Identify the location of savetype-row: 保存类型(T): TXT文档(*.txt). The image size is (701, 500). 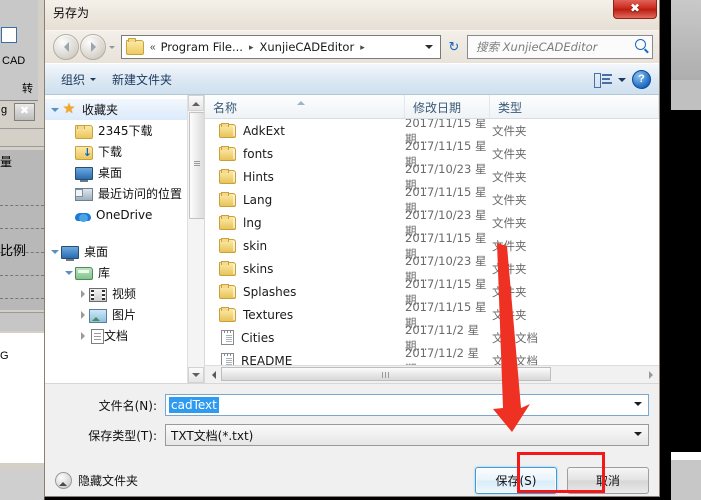
(352, 435).